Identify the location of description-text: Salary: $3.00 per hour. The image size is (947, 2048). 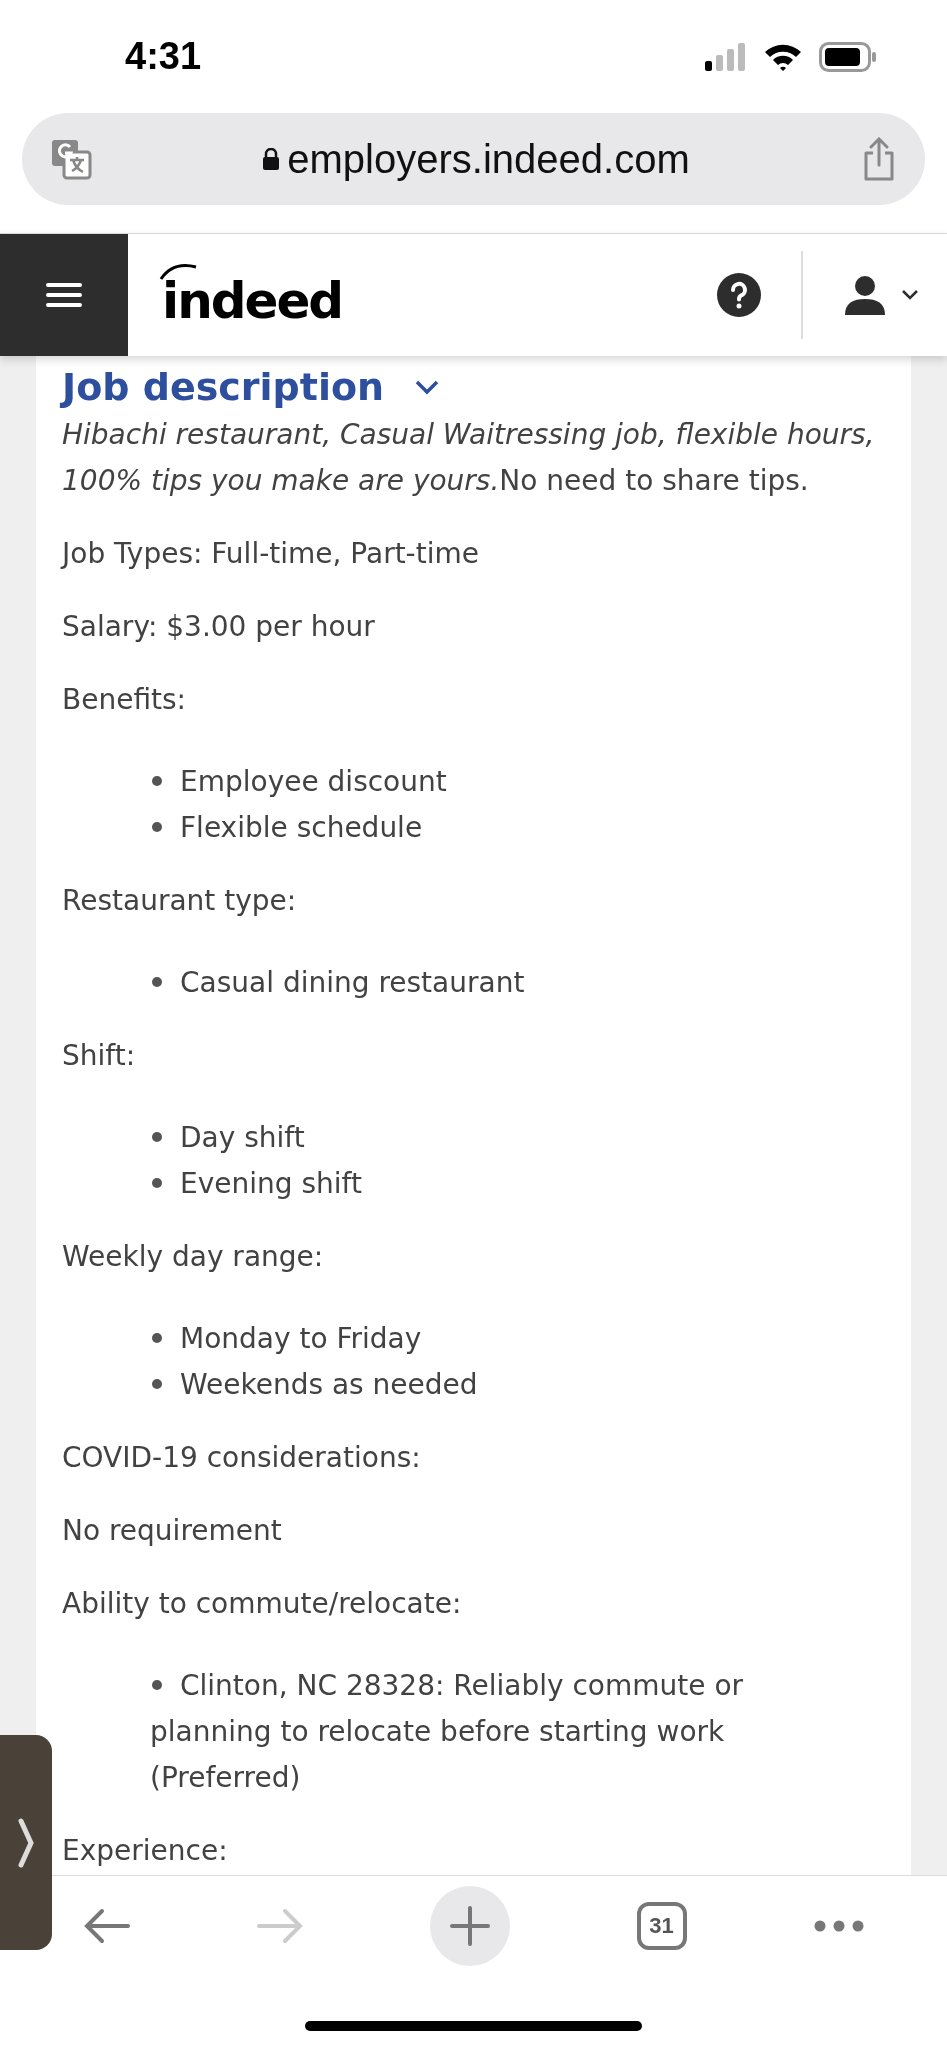
(219, 627).